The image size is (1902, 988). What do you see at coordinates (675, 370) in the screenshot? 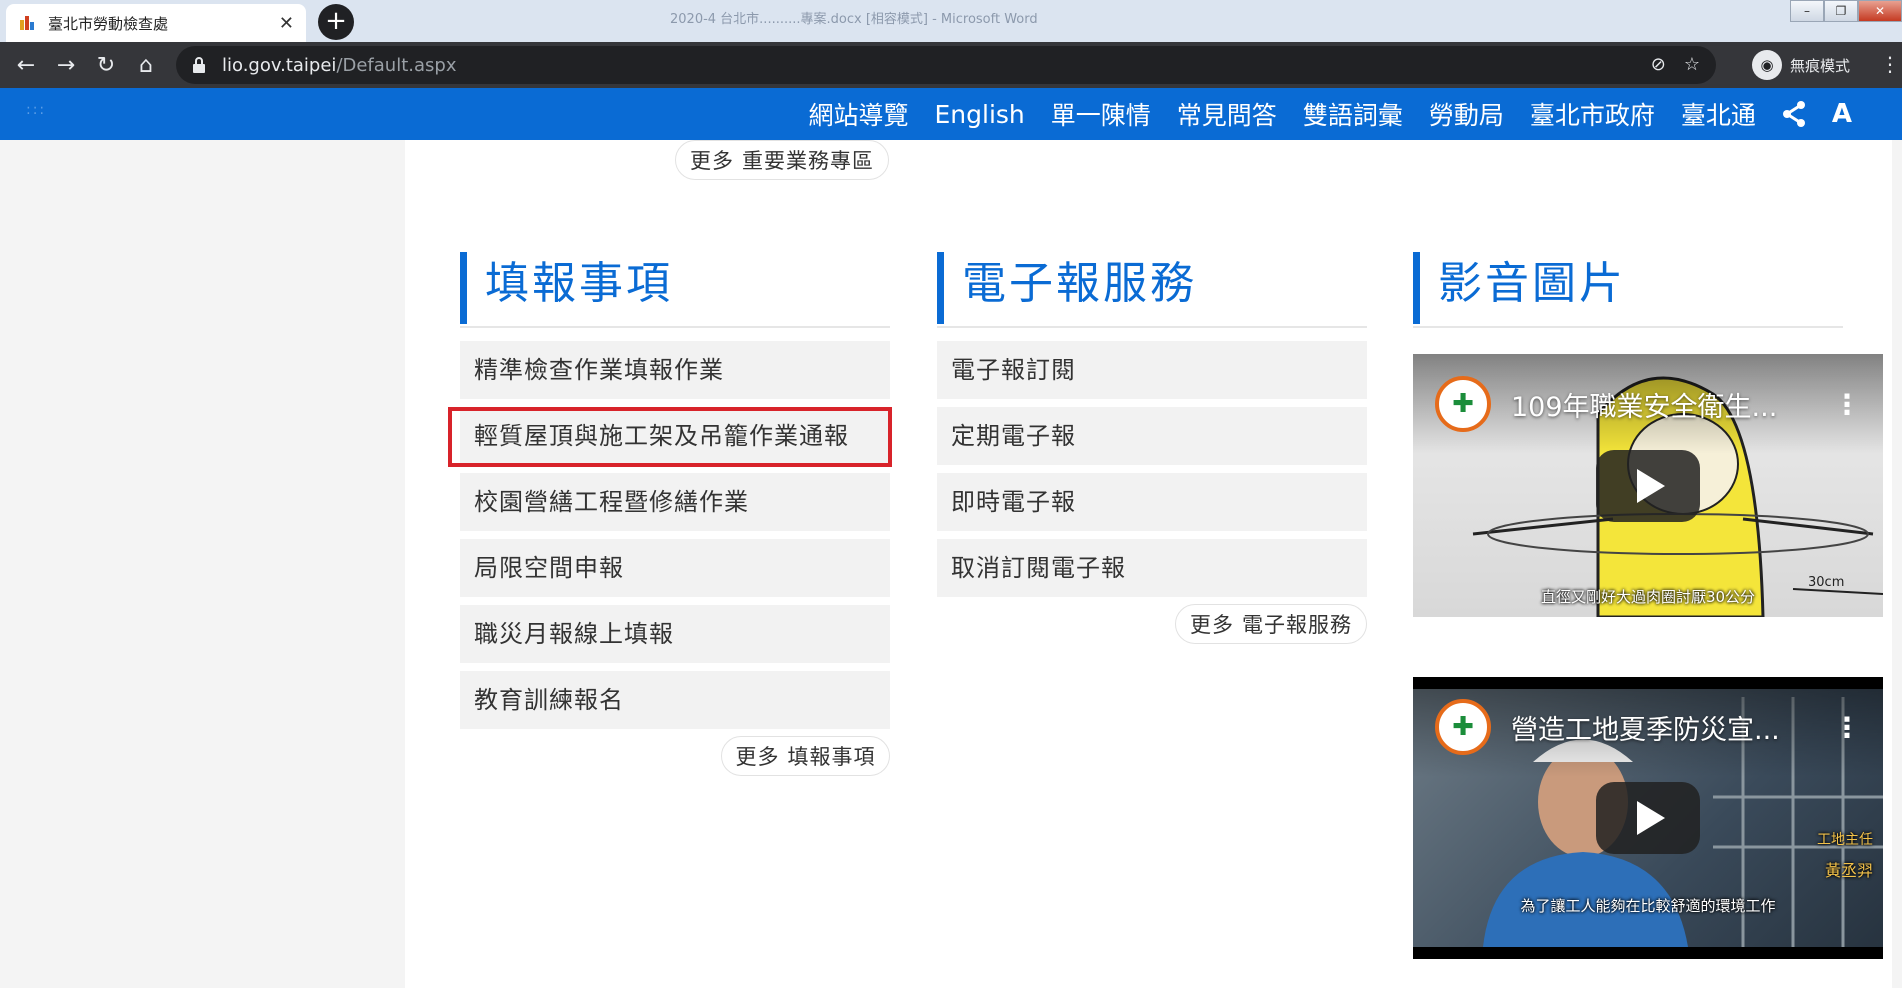
I see `list-item-precision-inspection: 精準檢查作業填報作業` at bounding box center [675, 370].